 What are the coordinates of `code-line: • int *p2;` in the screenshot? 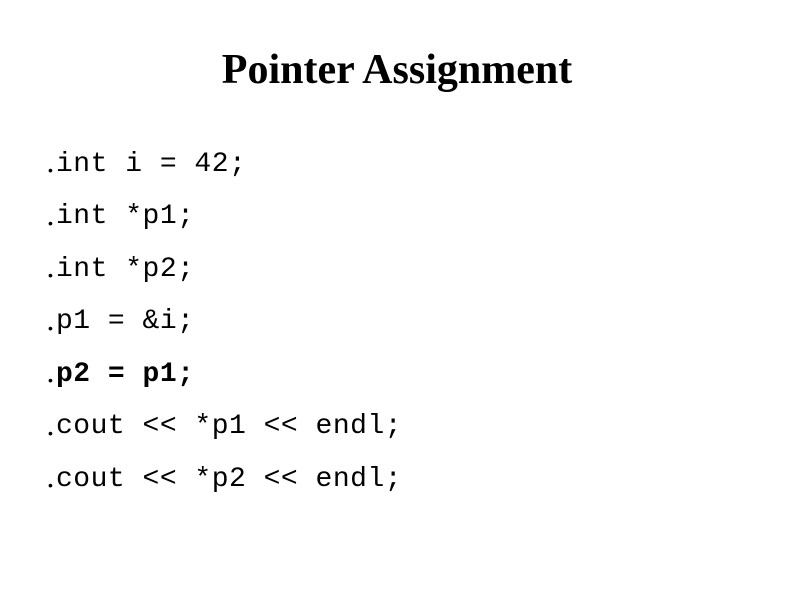 It's located at (225, 269).